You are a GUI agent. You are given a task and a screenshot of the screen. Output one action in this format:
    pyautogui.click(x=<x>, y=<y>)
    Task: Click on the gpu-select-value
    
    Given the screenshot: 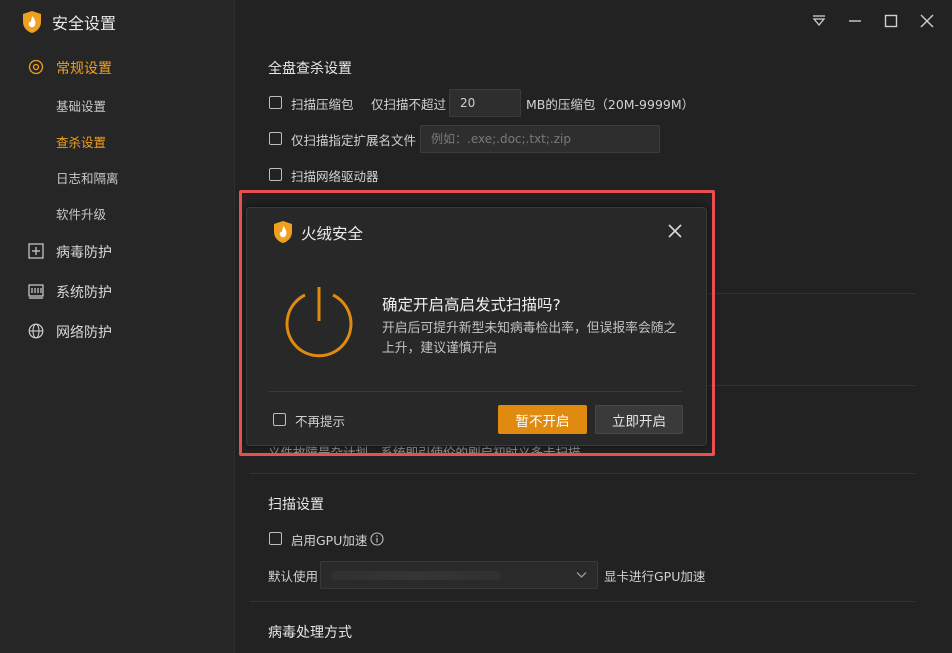 What is the action you would take?
    pyautogui.click(x=416, y=575)
    